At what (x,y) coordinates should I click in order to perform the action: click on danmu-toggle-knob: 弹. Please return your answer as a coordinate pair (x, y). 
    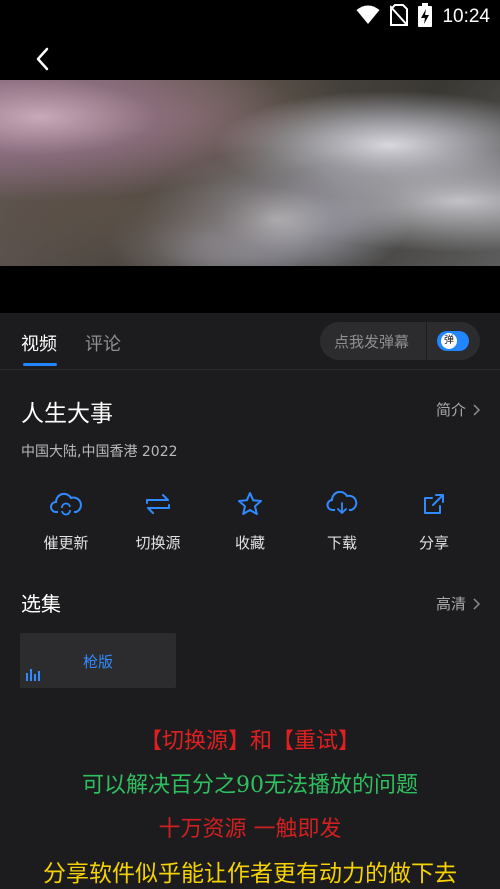
    Looking at the image, I should click on (449, 341).